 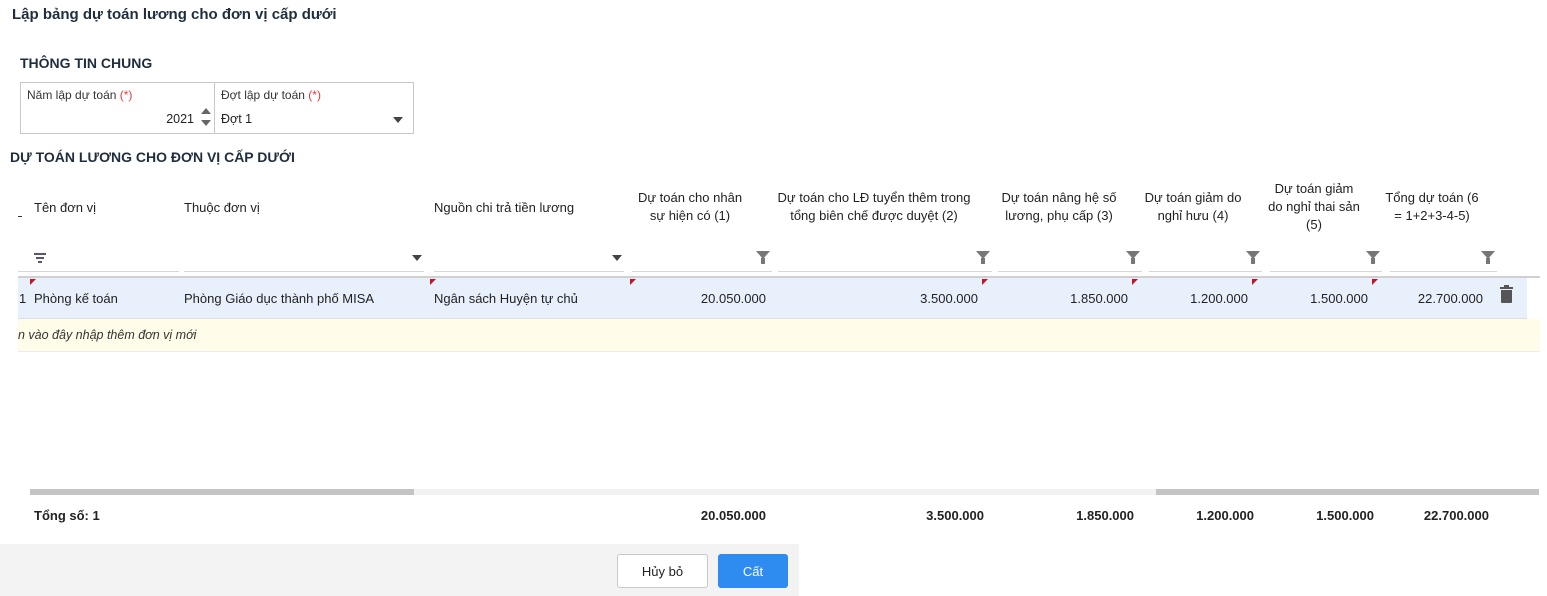 What do you see at coordinates (80, 95) in the screenshot?
I see `year-label: Năm lập dự toán (*)` at bounding box center [80, 95].